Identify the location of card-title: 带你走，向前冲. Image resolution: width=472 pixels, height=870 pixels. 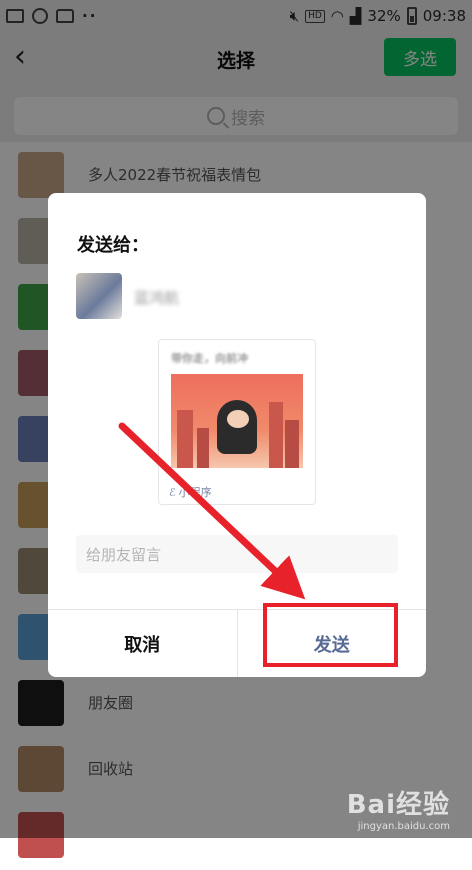
(209, 358).